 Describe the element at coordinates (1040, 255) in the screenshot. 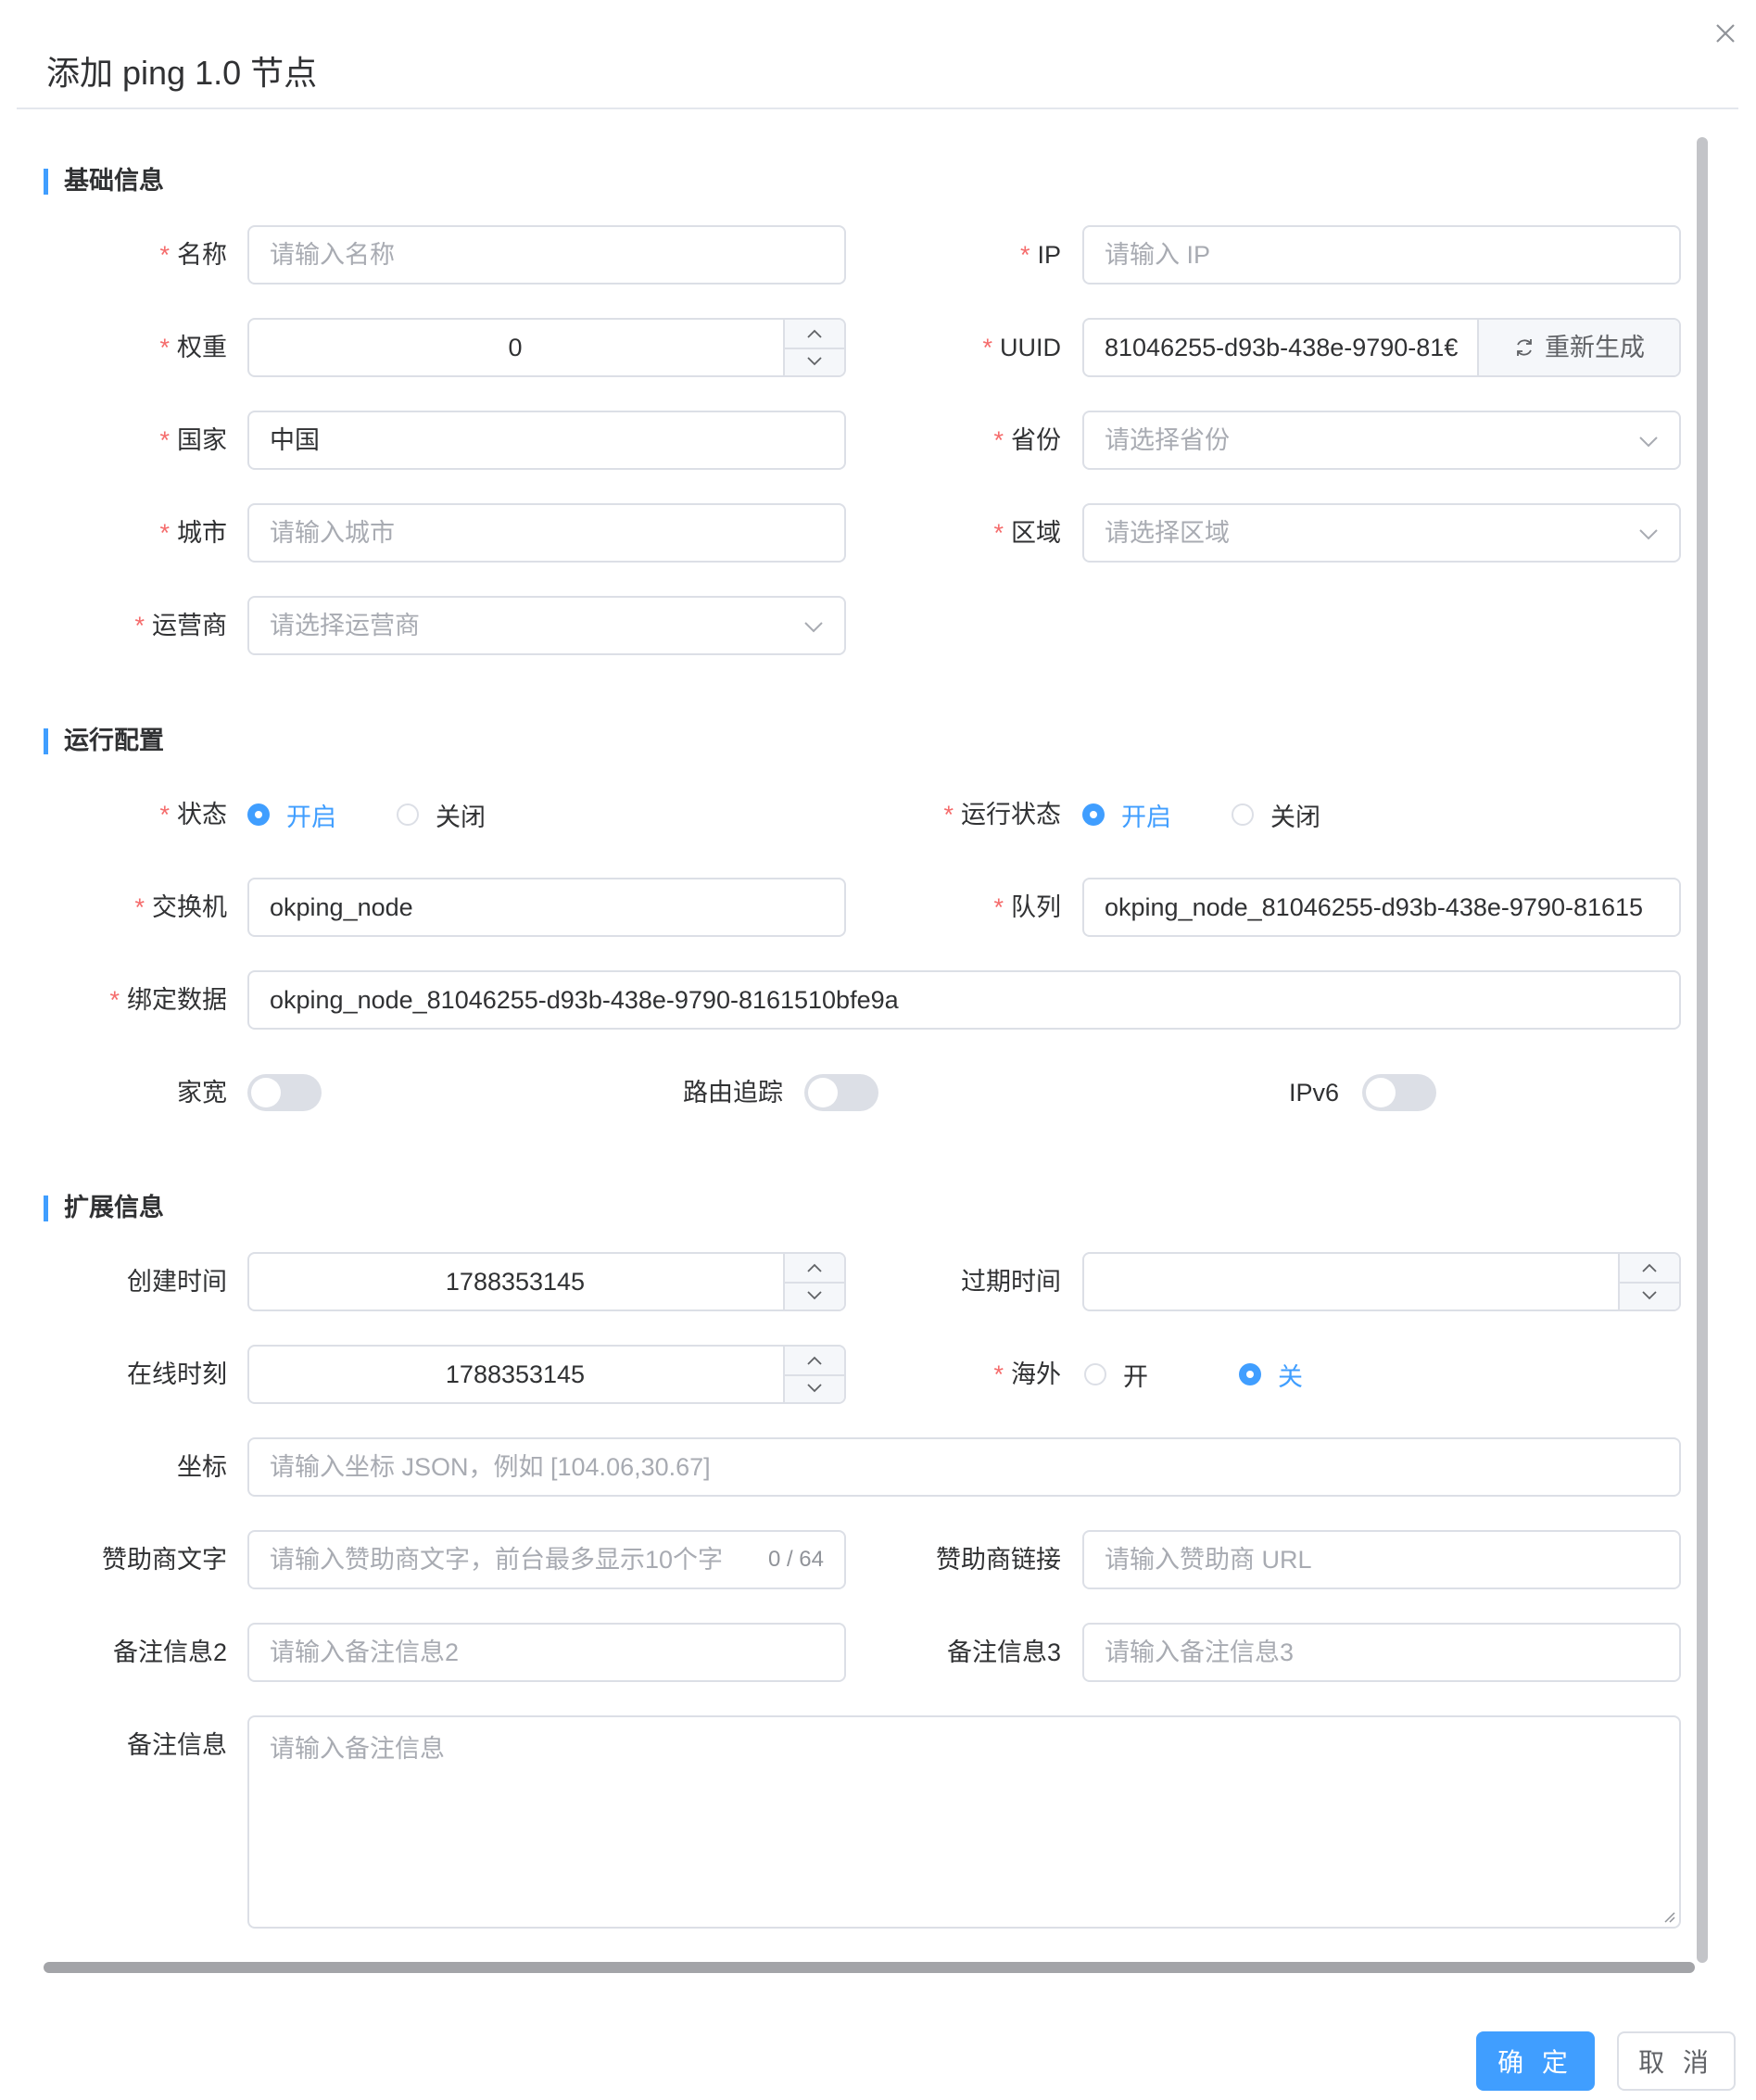

I see `ip-label: * IP` at that location.